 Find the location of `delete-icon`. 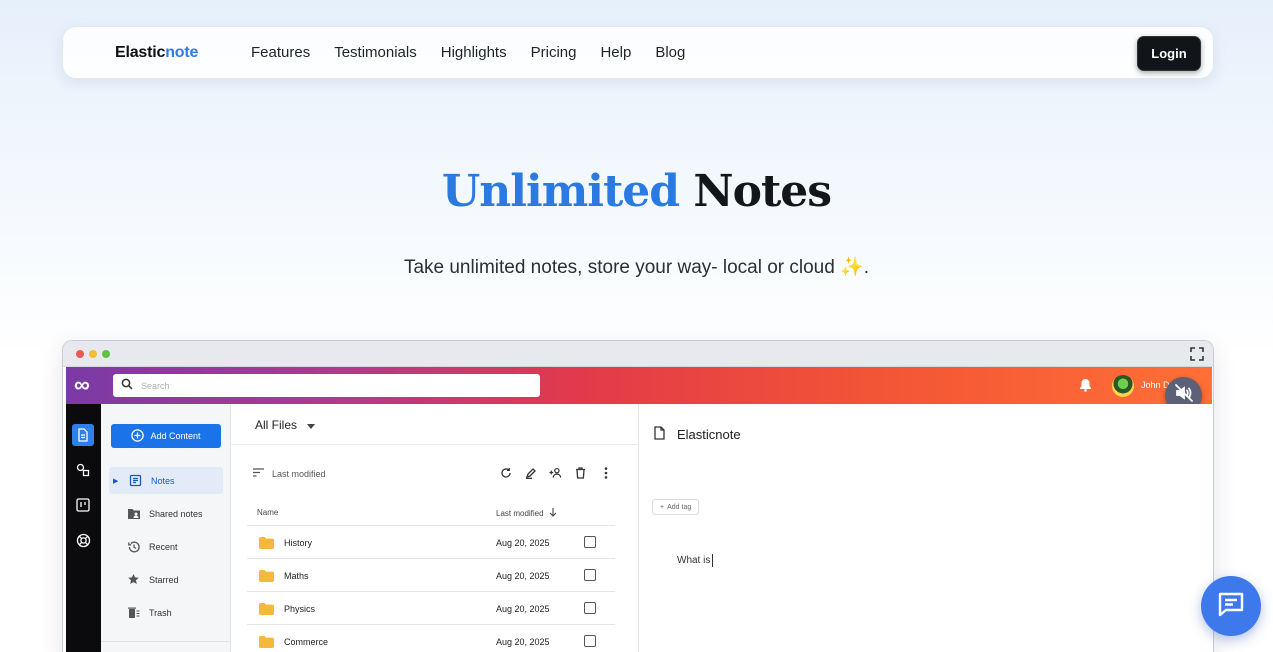

delete-icon is located at coordinates (580, 472).